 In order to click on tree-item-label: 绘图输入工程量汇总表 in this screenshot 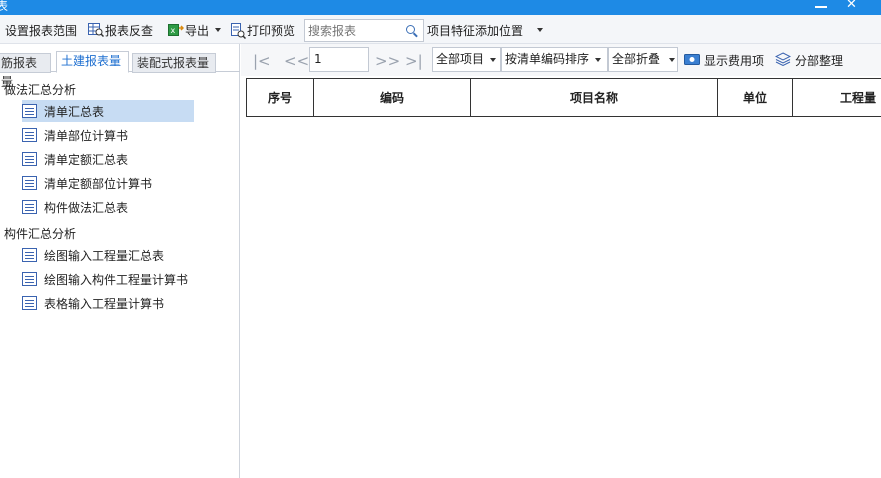, I will do `click(104, 255)`.